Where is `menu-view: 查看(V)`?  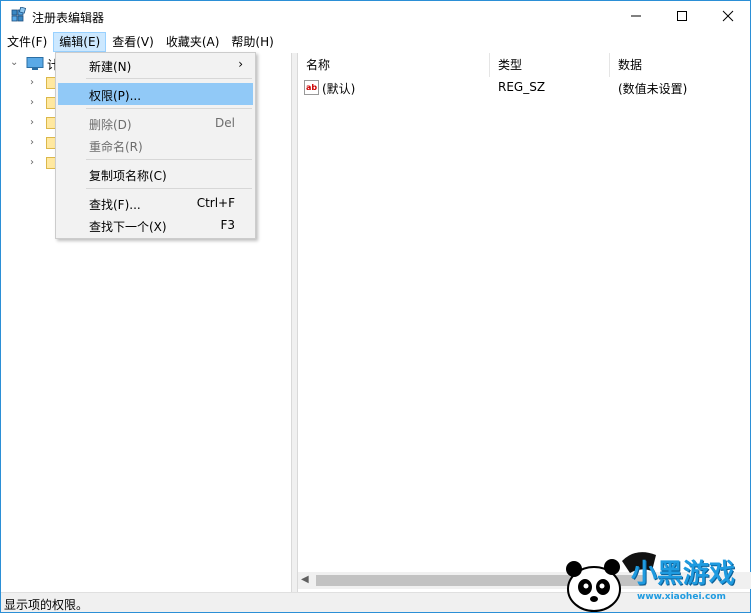
menu-view: 查看(V) is located at coordinates (133, 42).